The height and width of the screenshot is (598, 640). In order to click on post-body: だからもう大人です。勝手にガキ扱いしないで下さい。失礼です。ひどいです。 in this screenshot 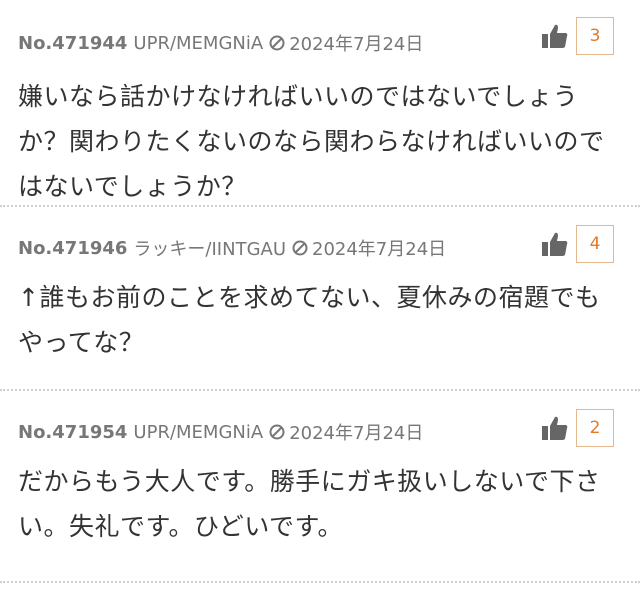, I will do `click(309, 504)`.